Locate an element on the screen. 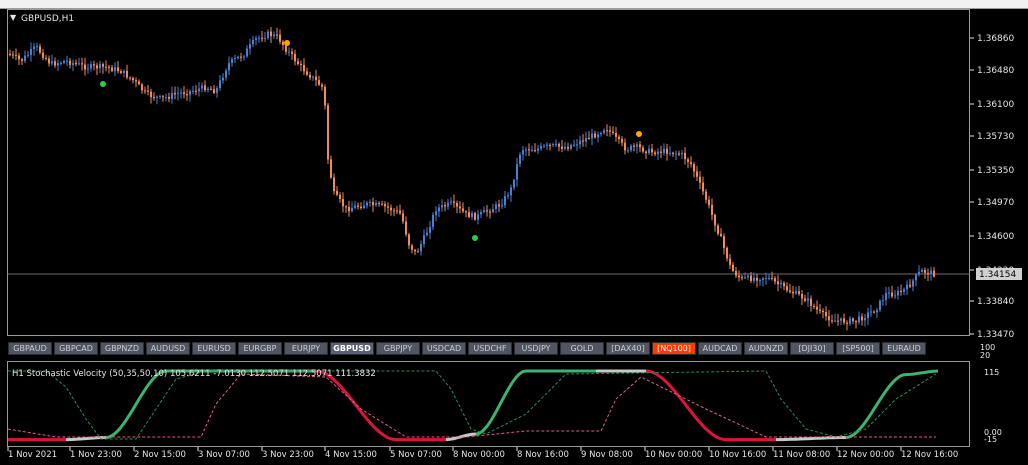  price-axis-label: 1.34600 is located at coordinates (995, 237).